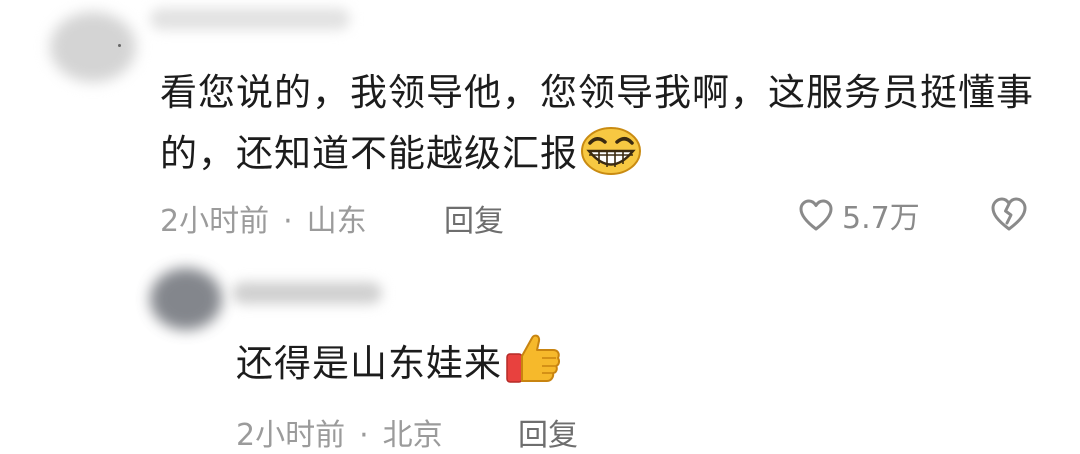 The width and height of the screenshot is (1080, 454). I want to click on comment-text: 还得是山东娃来, so click(369, 363).